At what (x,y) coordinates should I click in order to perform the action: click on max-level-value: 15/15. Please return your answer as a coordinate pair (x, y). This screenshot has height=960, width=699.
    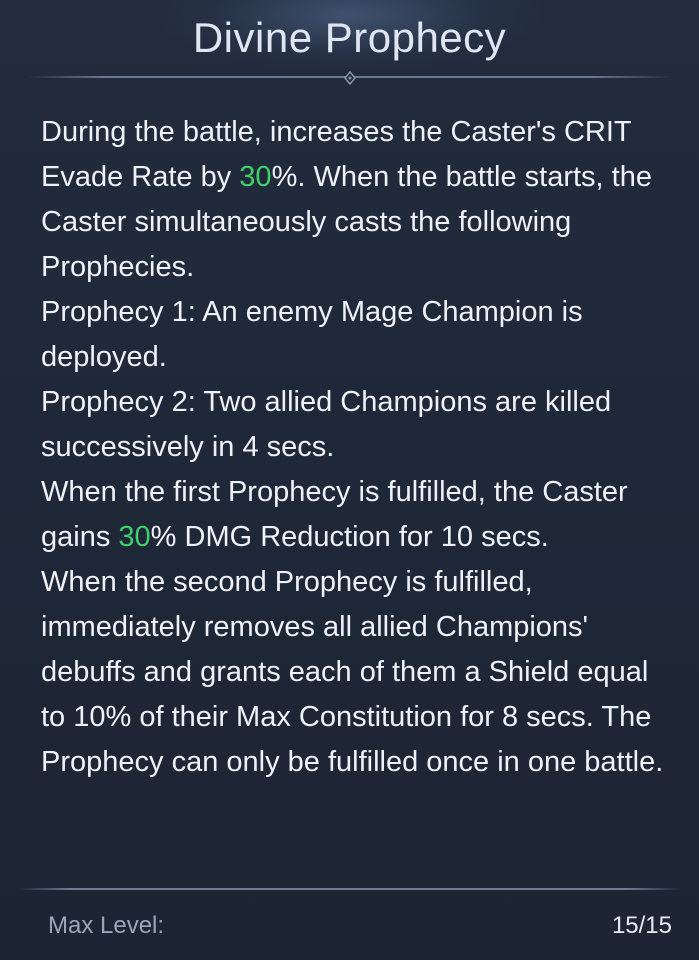
    Looking at the image, I should click on (641, 925).